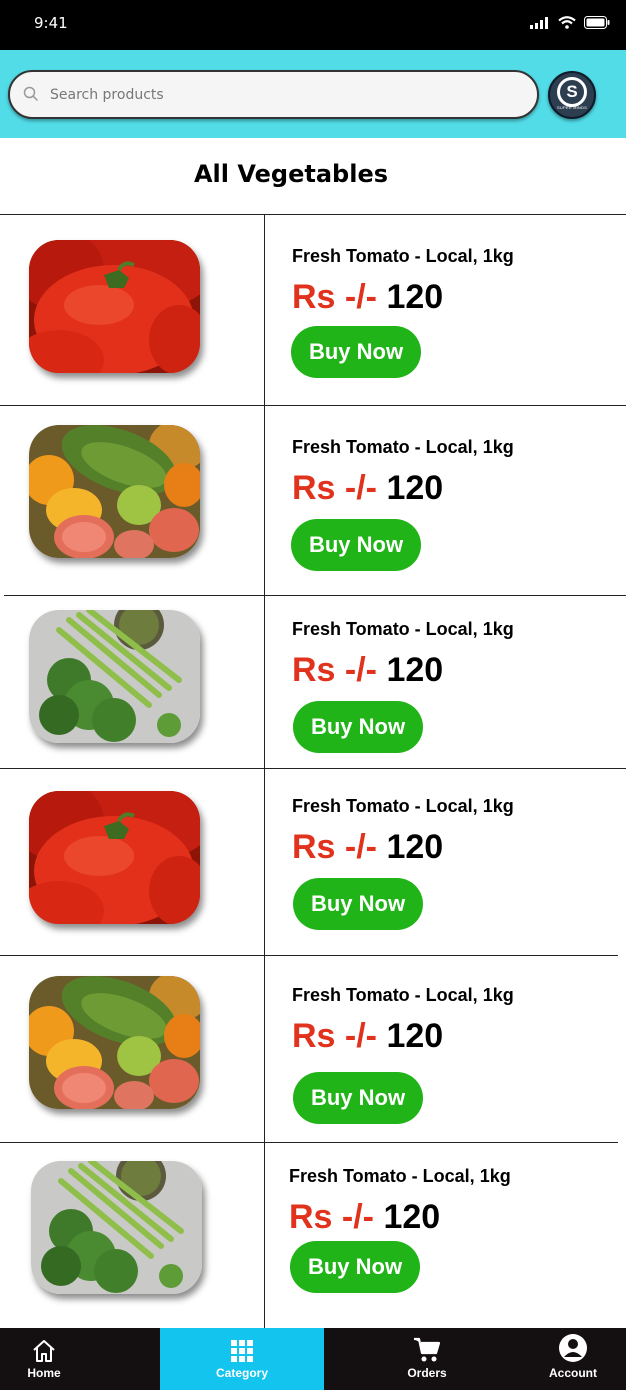 This screenshot has height=1390, width=626. Describe the element at coordinates (241, 1373) in the screenshot. I see `nav-category-label: Category` at that location.